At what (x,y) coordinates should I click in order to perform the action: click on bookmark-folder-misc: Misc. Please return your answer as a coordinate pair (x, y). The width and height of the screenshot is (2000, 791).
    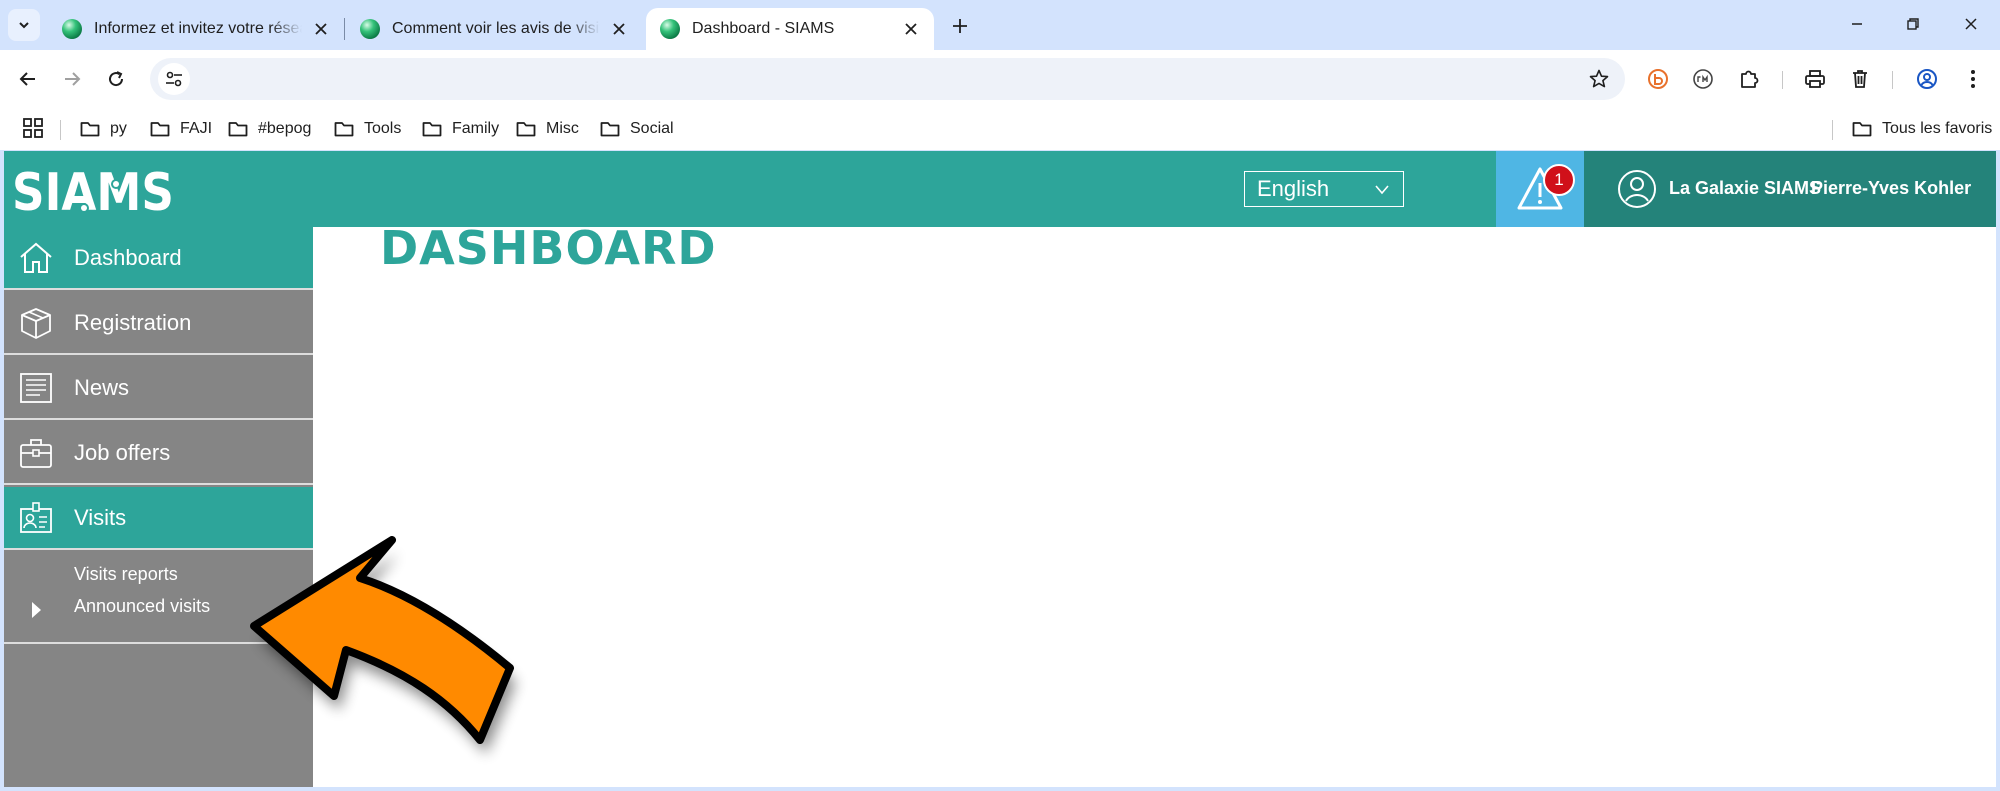
    Looking at the image, I should click on (547, 129).